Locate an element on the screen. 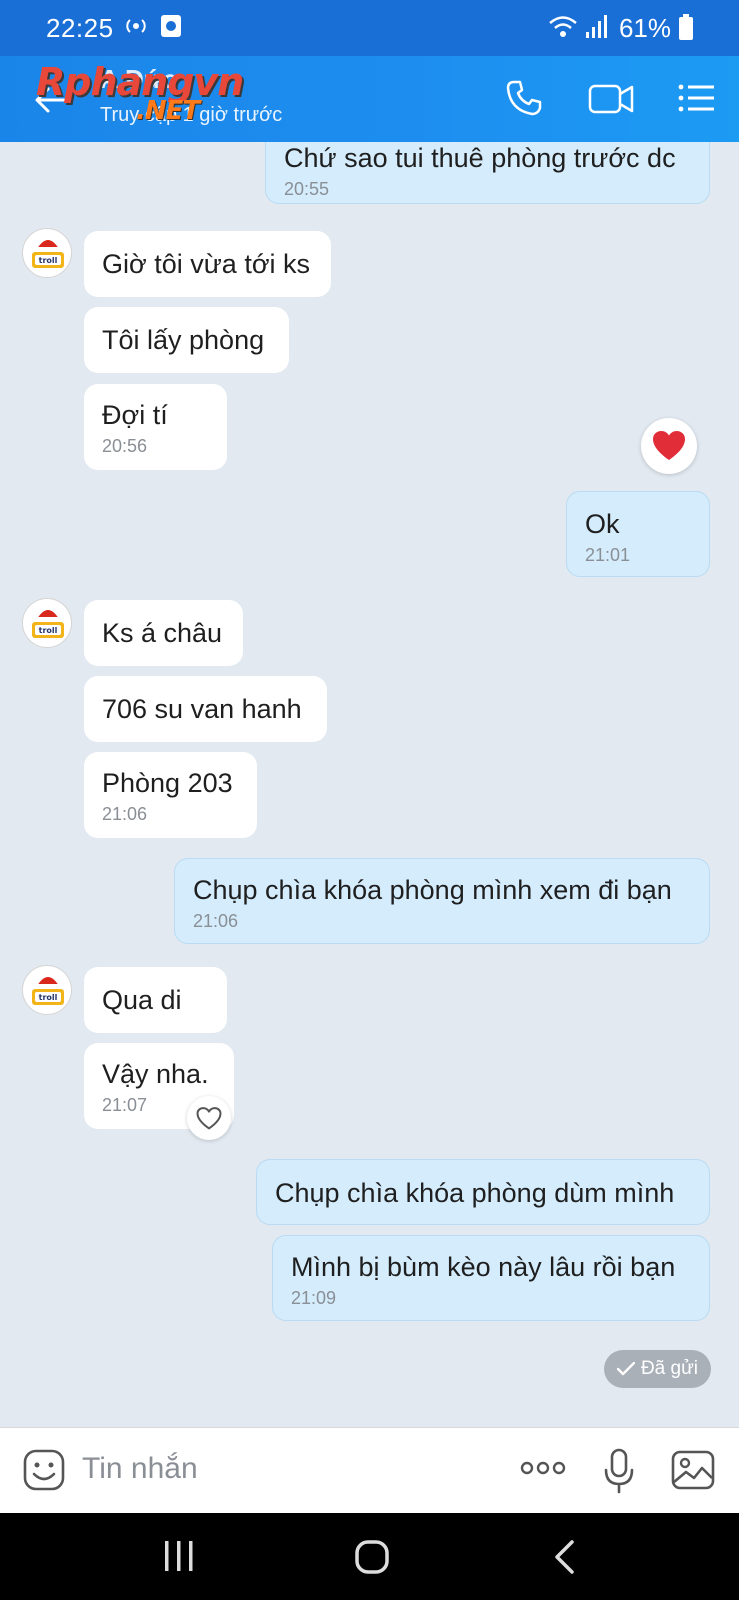  message-time: 21:01 is located at coordinates (608, 555).